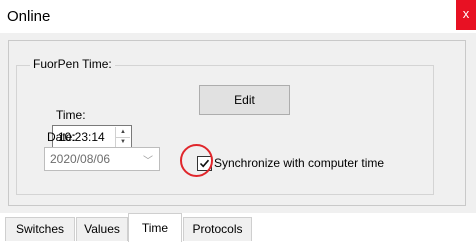 The width and height of the screenshot is (476, 242). Describe the element at coordinates (123, 142) in the screenshot. I see `spin-down-icon: ▼` at that location.